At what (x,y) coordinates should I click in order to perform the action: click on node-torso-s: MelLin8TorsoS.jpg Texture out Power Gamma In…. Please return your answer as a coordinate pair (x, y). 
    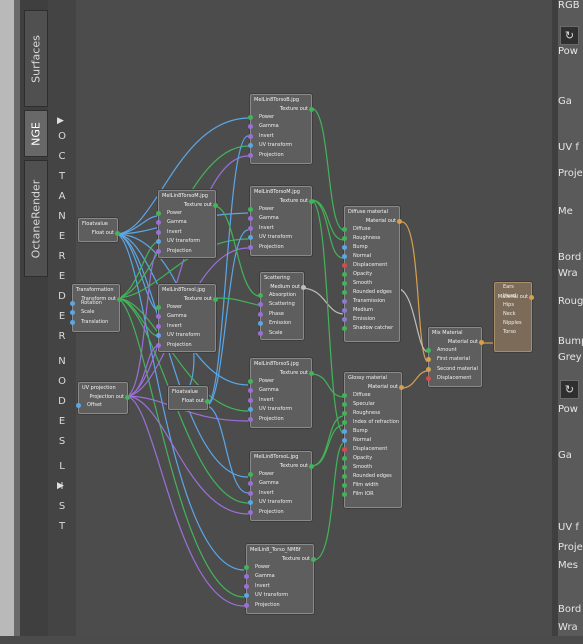
    Looking at the image, I should click on (281, 393).